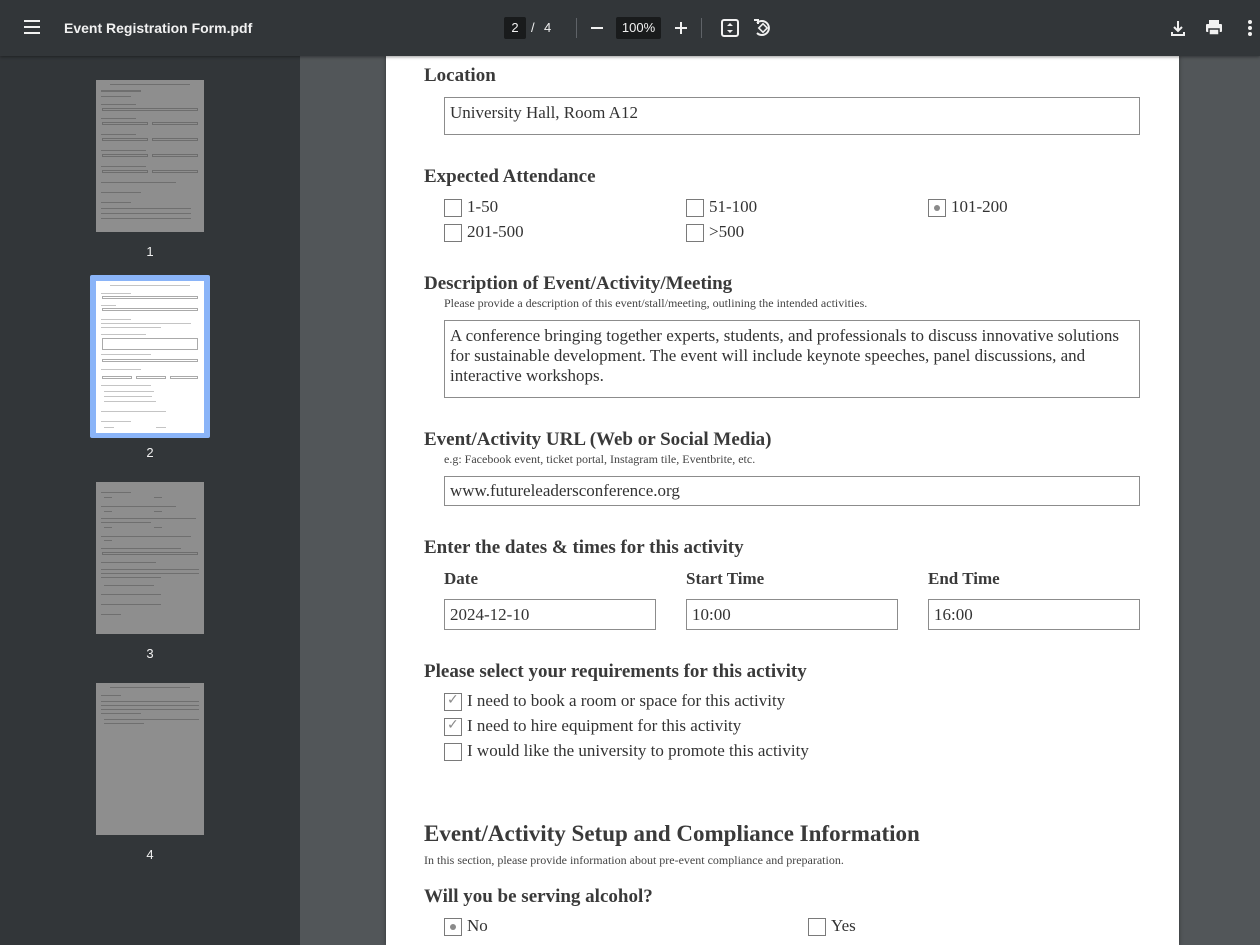  What do you see at coordinates (817, 927) in the screenshot?
I see `alcohol-radio` at bounding box center [817, 927].